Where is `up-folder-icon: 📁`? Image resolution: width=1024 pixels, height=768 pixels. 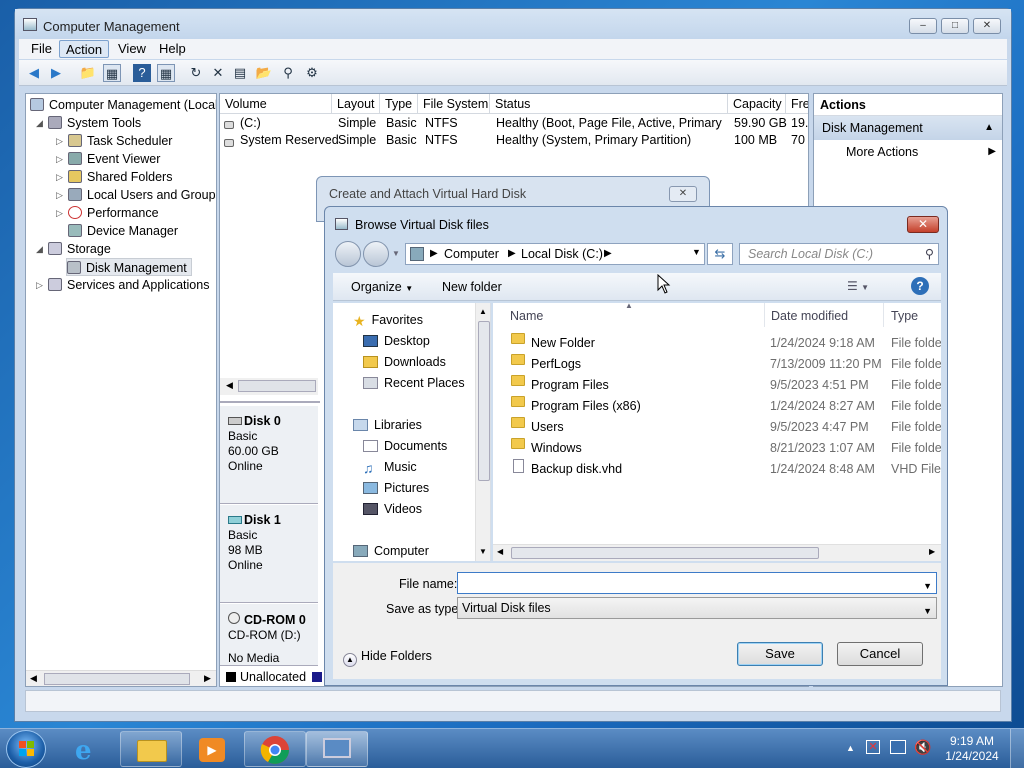 up-folder-icon: 📁 is located at coordinates (88, 73).